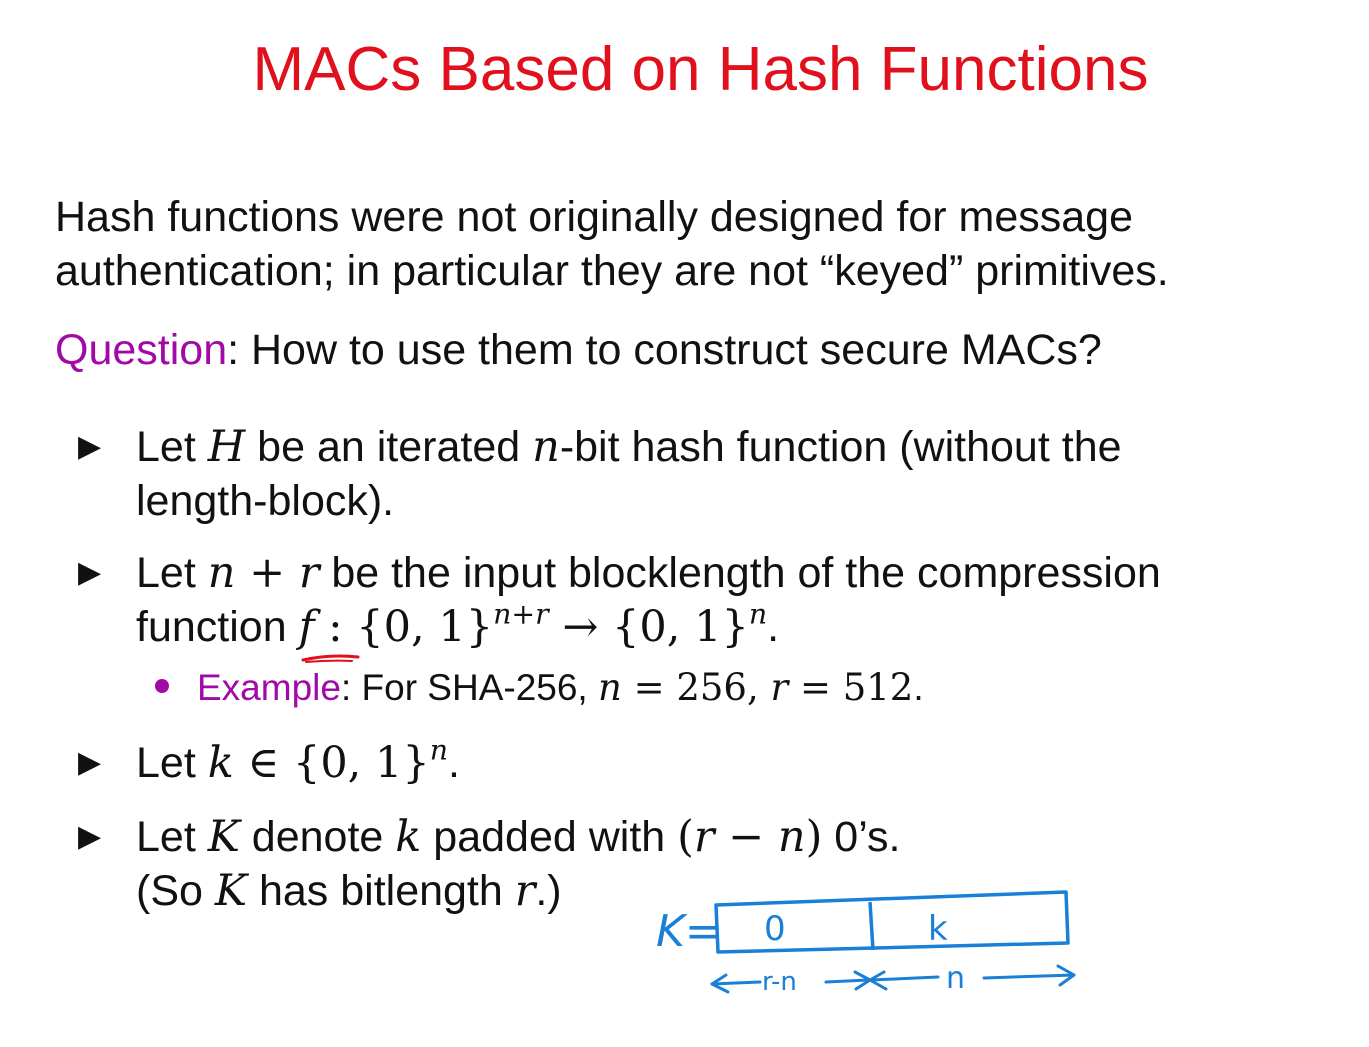 The image size is (1369, 1047). I want to click on text: has bitlength, so click(381, 891).